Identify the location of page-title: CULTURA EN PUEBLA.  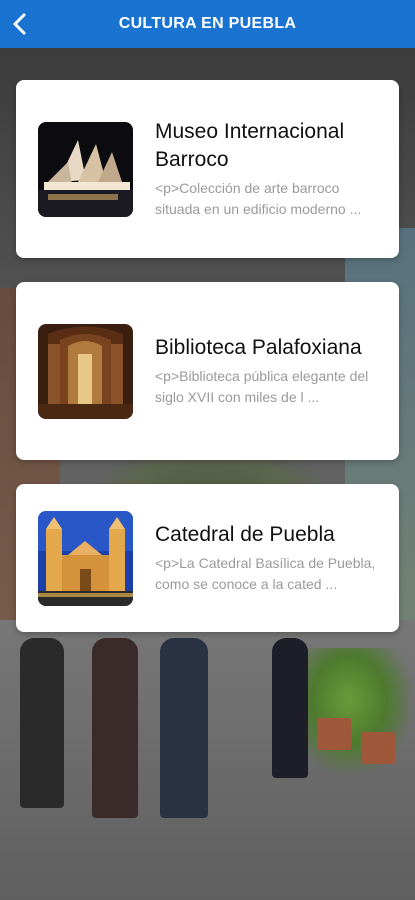
(207, 23).